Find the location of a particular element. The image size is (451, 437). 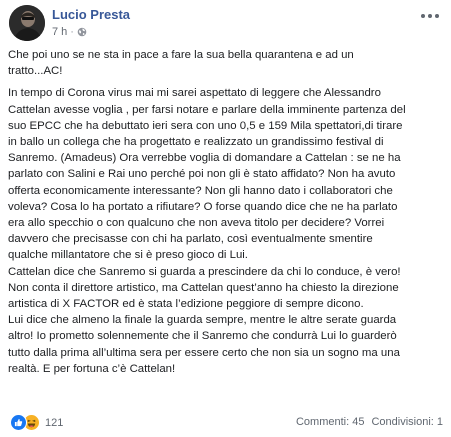

post-footer: 121 Commenti: 45 Condivisioni: 1 is located at coordinates (225, 423).